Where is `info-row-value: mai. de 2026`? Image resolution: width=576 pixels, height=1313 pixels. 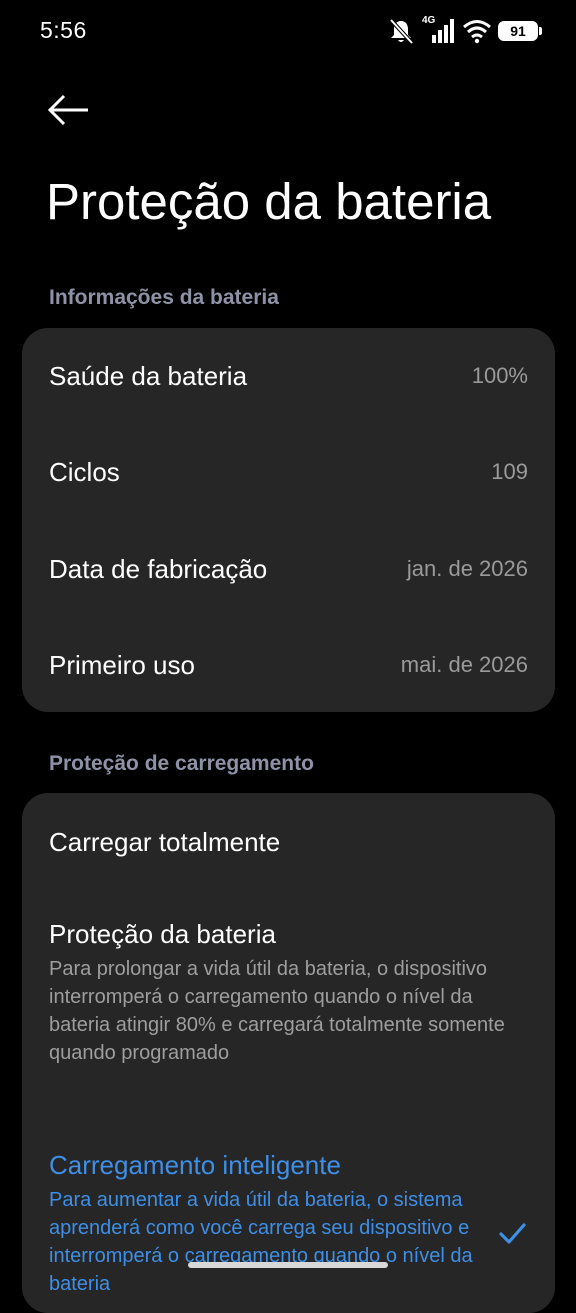 info-row-value: mai. de 2026 is located at coordinates (464, 664).